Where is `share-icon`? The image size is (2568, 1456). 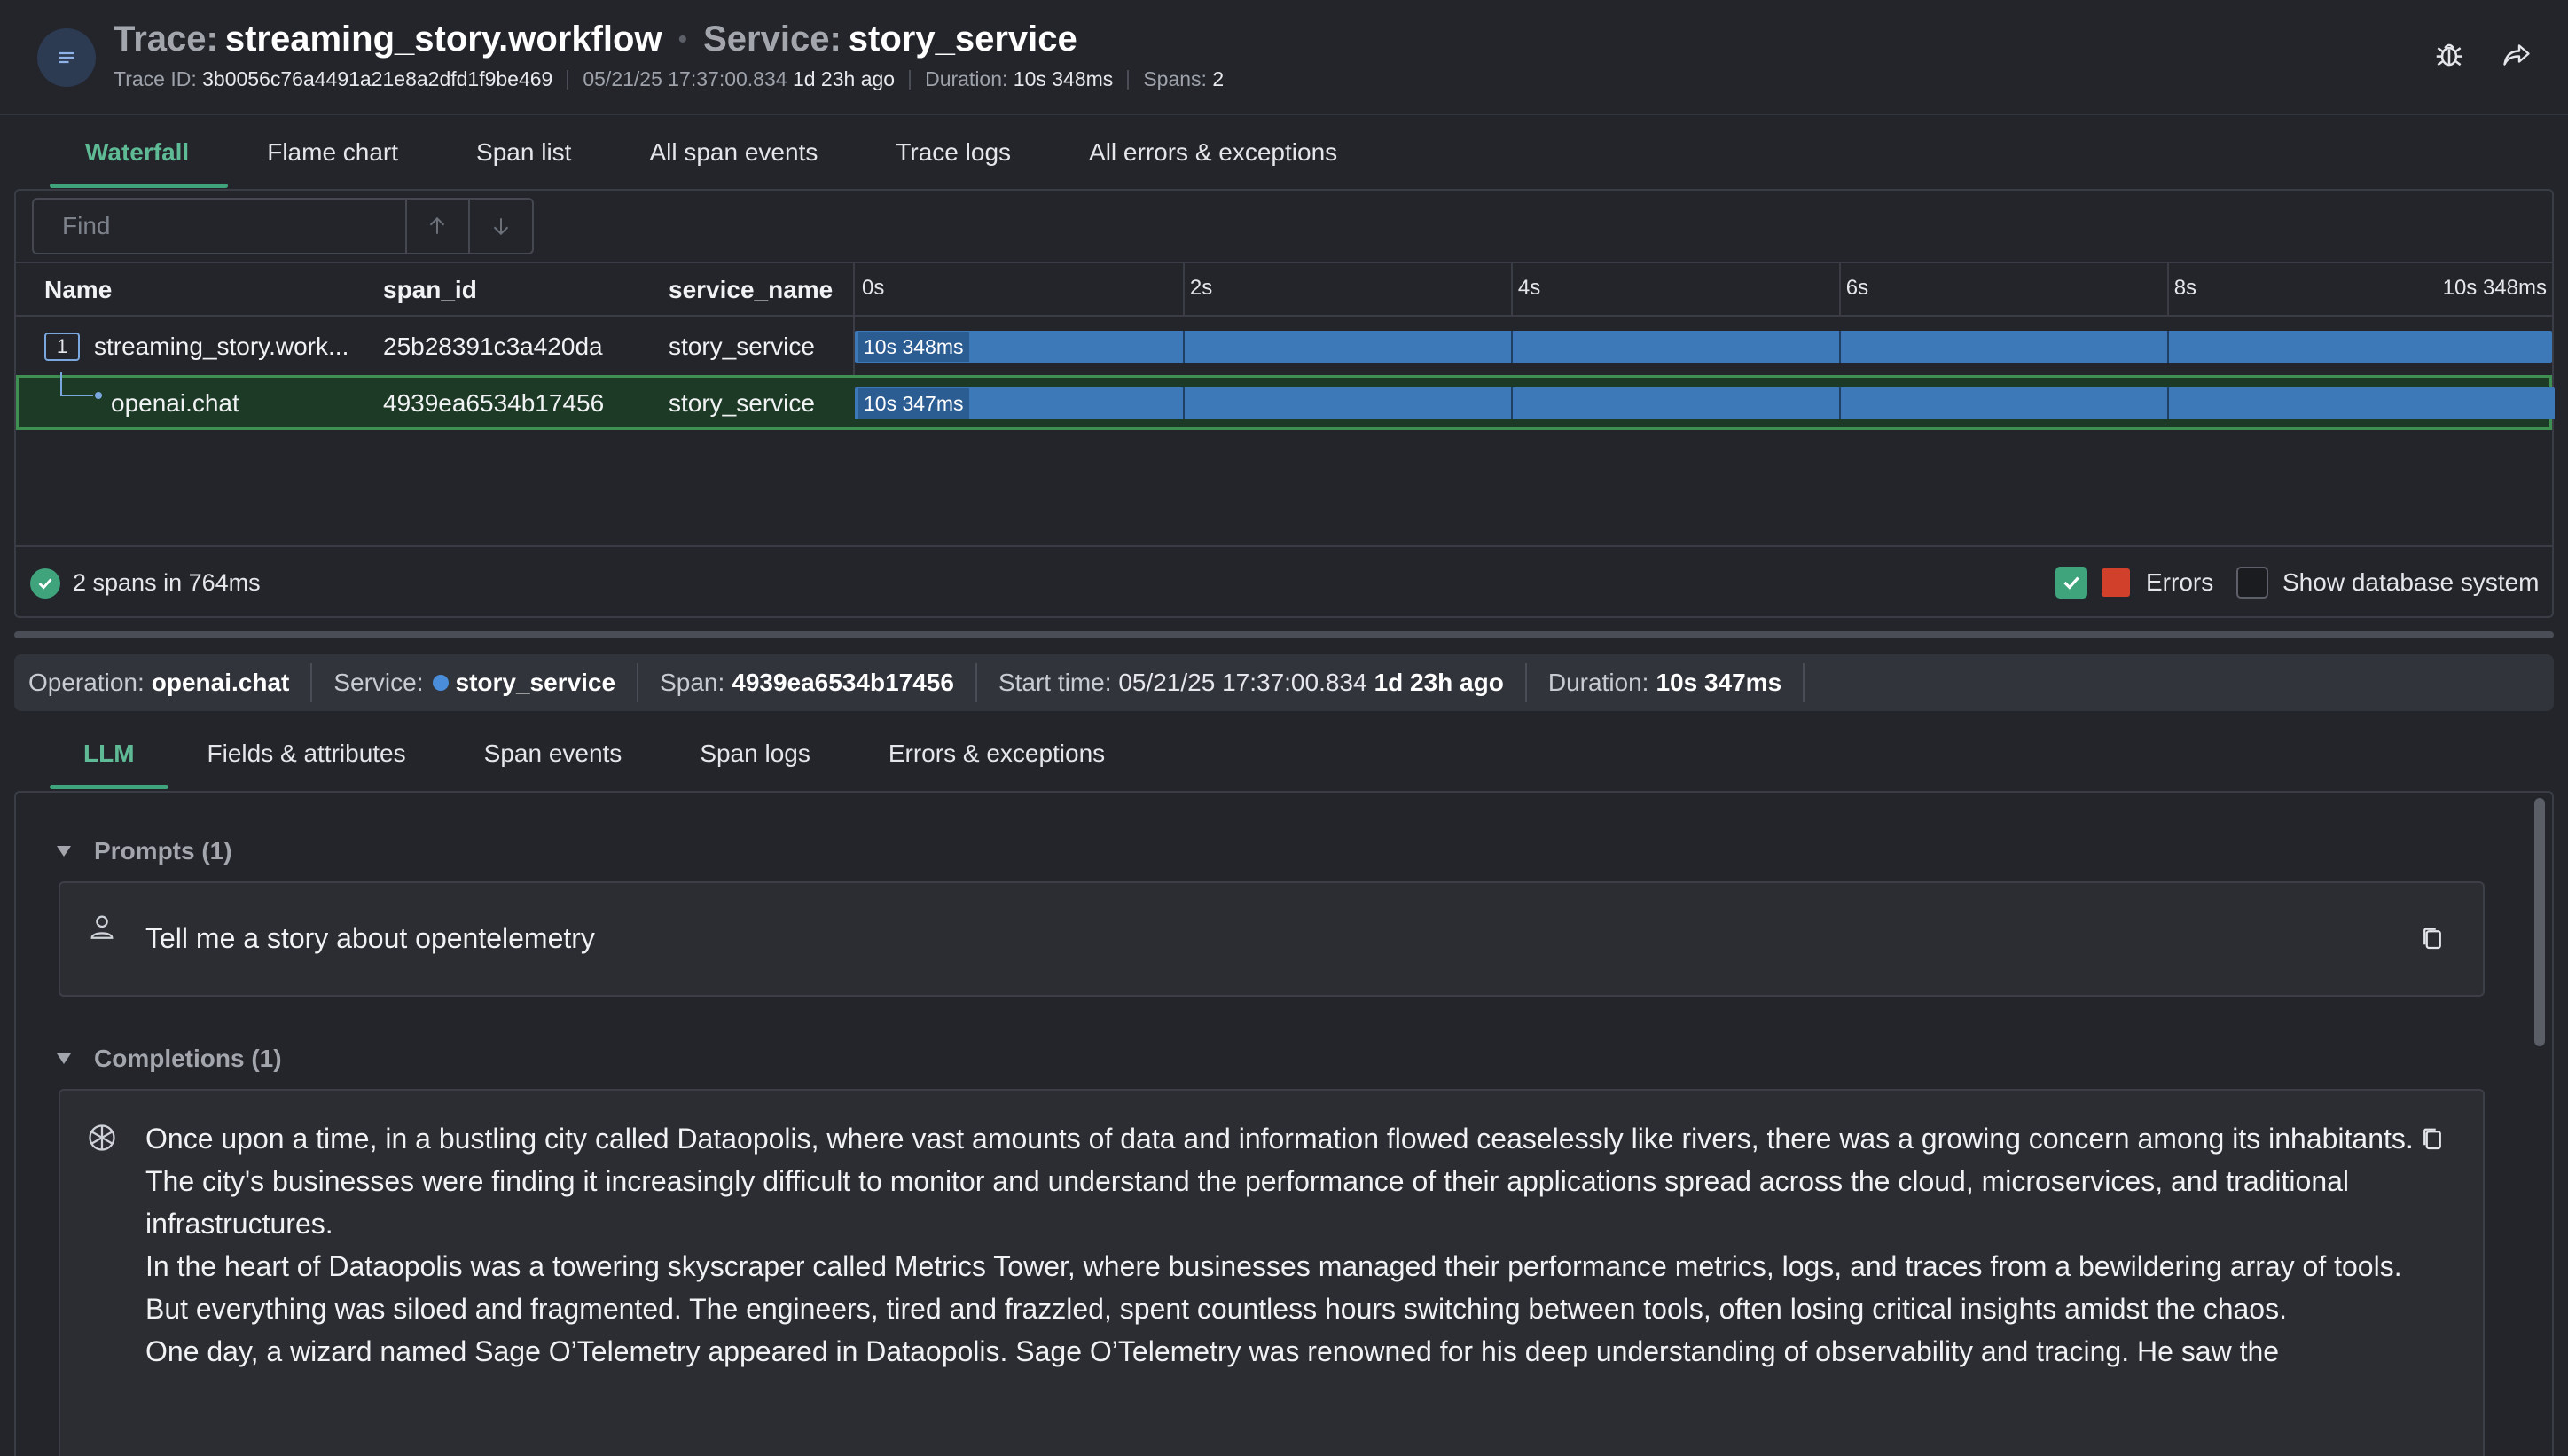 share-icon is located at coordinates (2516, 54).